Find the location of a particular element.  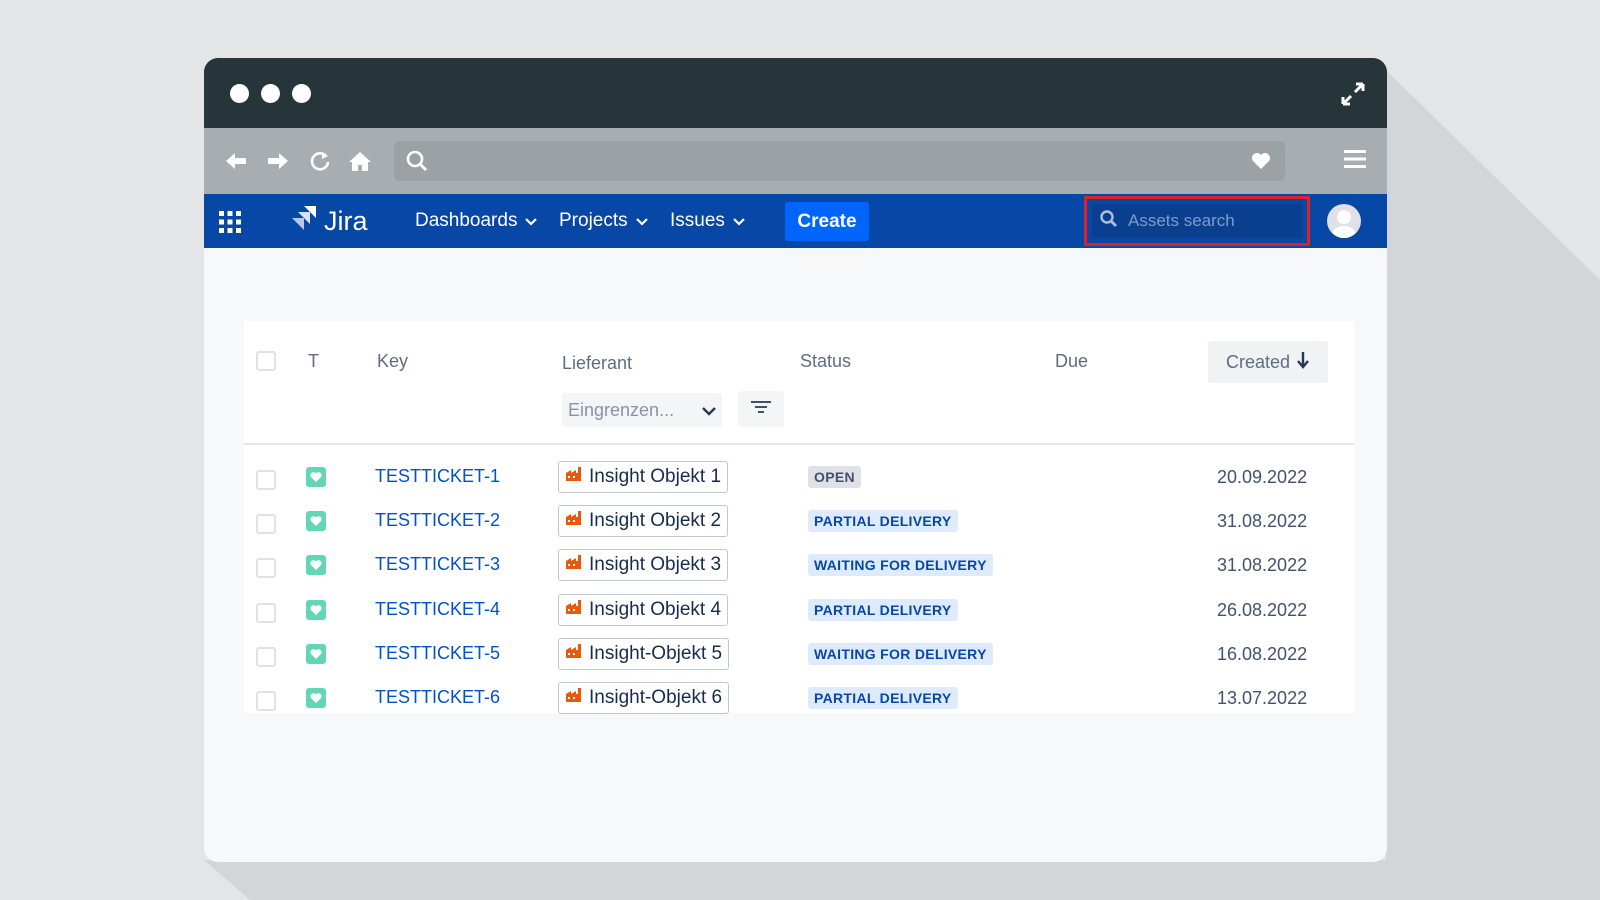

lieferant-object-chip: Insight Objekt 1 is located at coordinates (643, 477).